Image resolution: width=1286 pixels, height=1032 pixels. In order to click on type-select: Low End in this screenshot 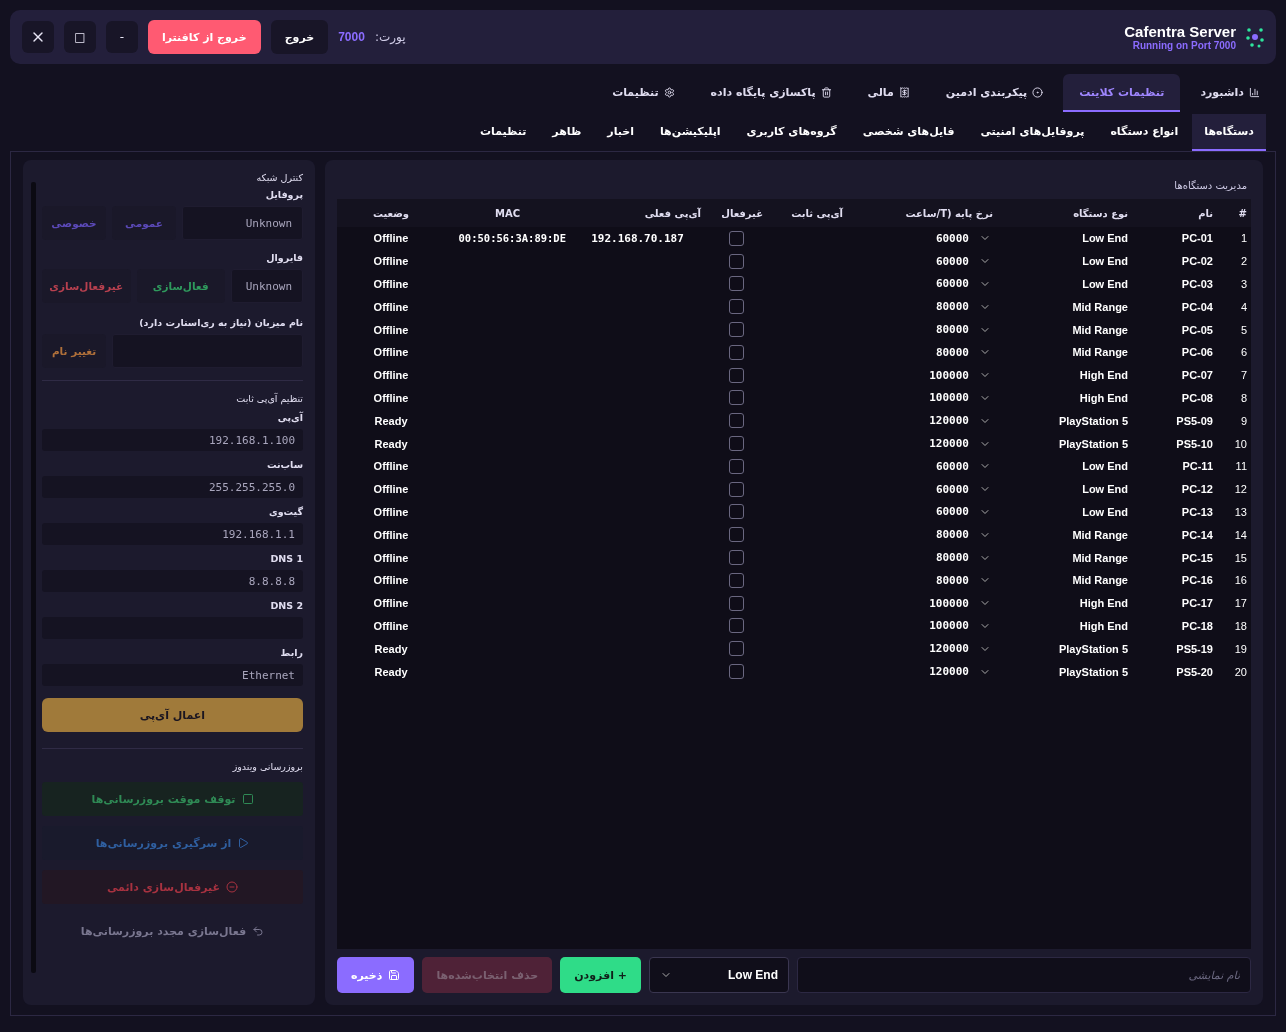, I will do `click(718, 975)`.